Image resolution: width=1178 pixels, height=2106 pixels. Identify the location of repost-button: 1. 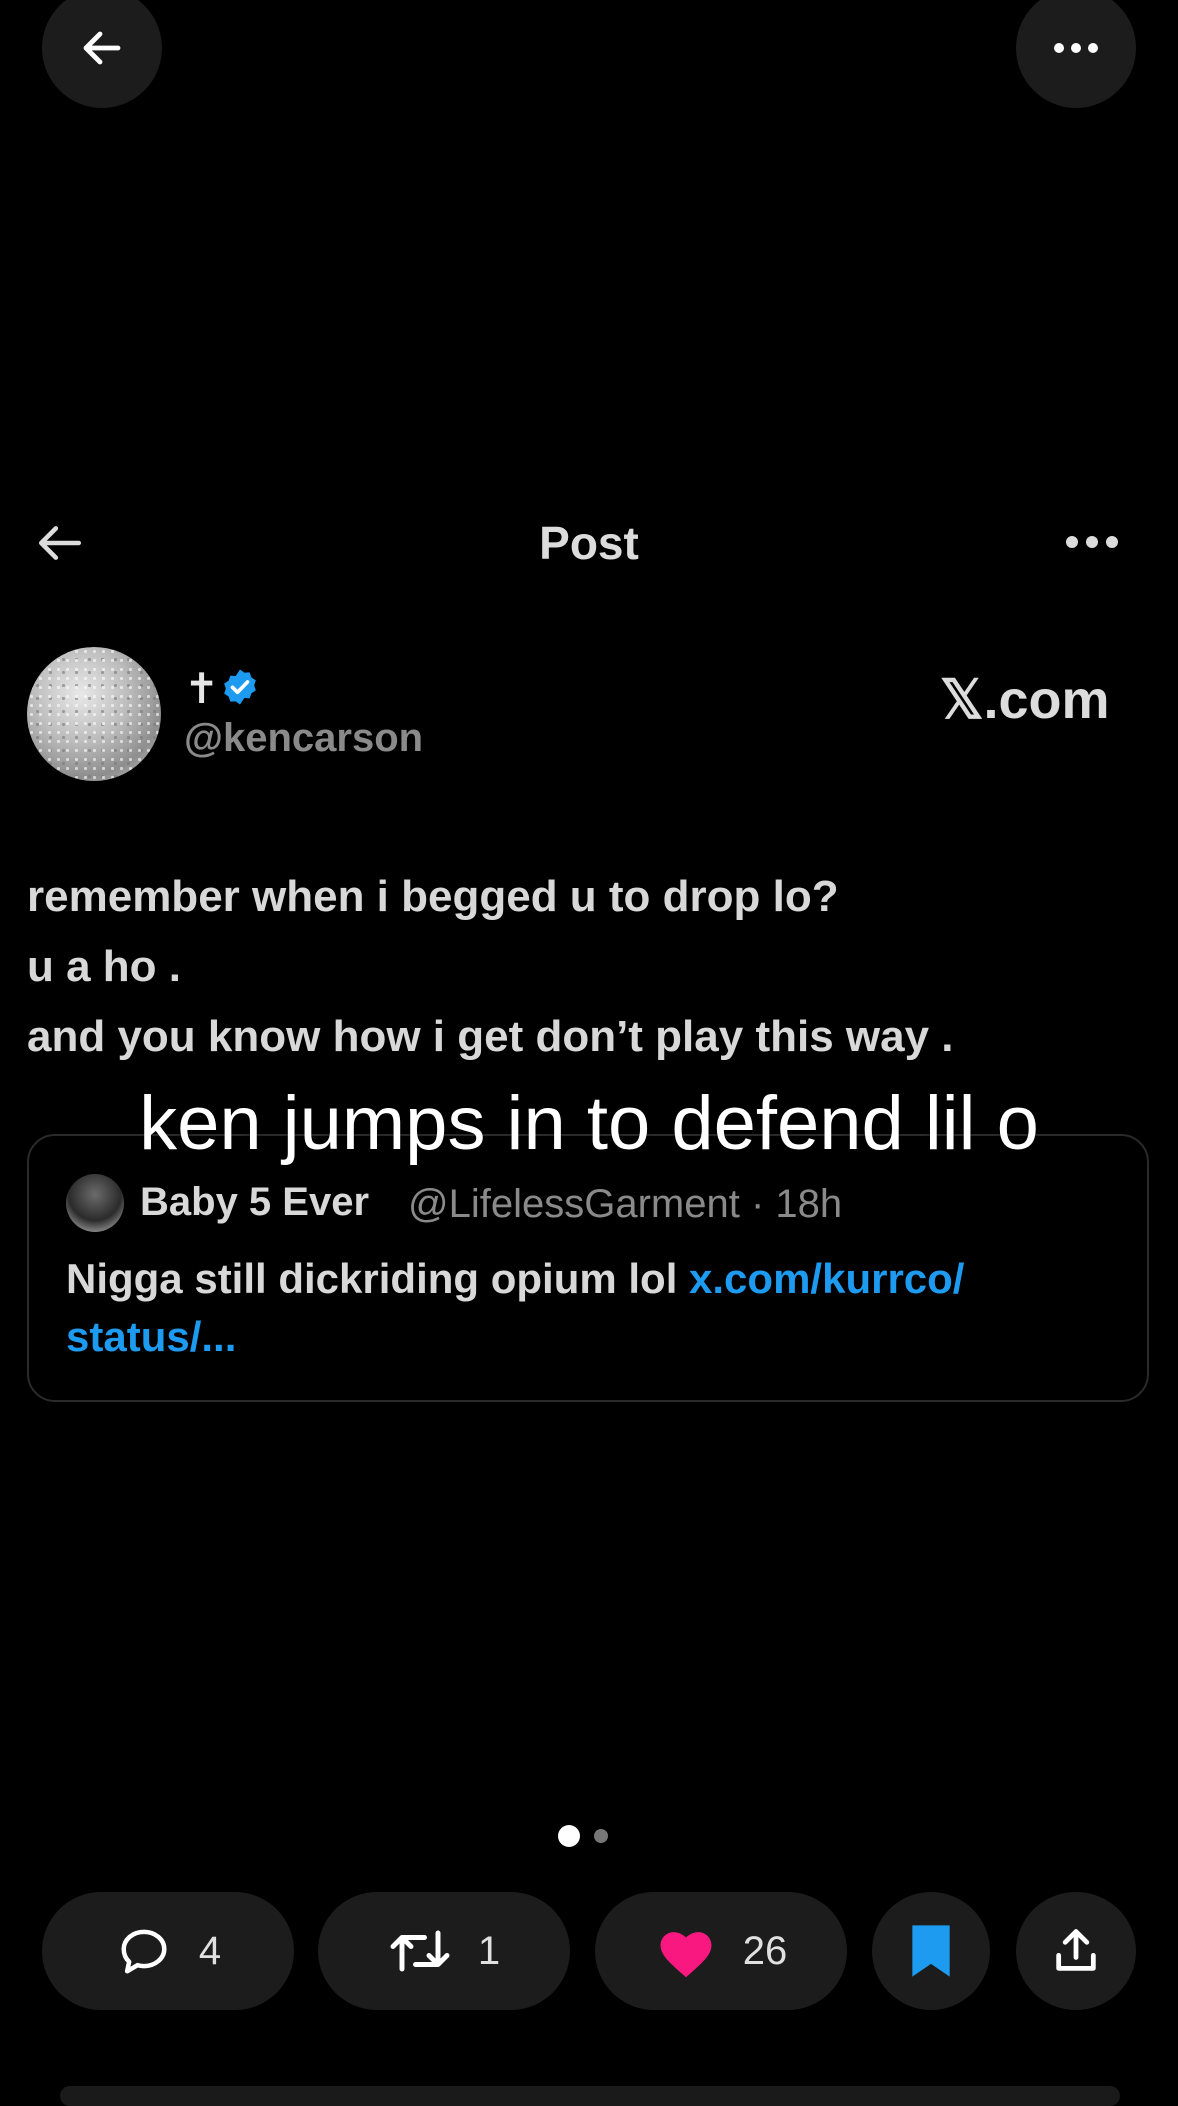
(444, 1951).